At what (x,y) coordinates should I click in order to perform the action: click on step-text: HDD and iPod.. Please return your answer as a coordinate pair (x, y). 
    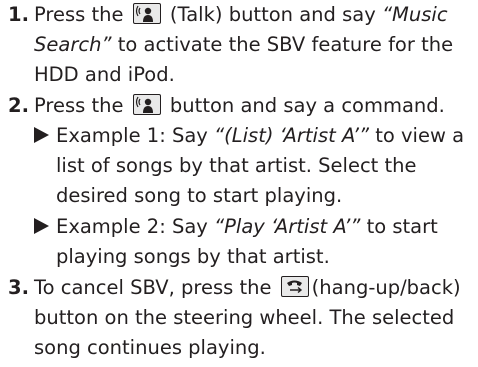
    Looking at the image, I should click on (104, 74).